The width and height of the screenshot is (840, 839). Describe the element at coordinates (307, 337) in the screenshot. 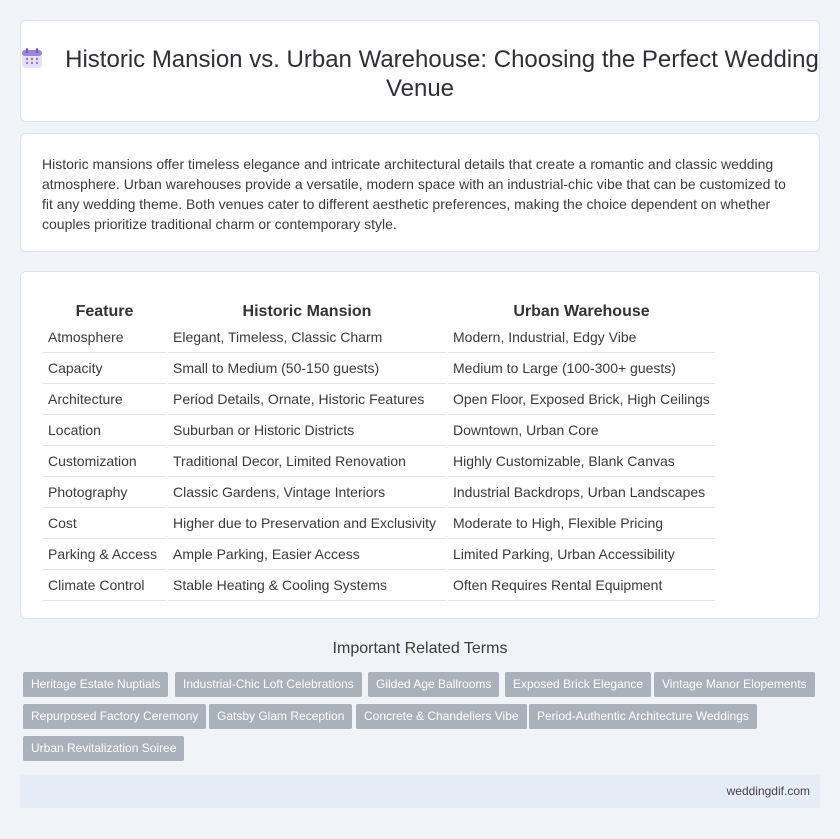

I see `mansion-cell: Elegant, Timeless, Classic Charm` at that location.